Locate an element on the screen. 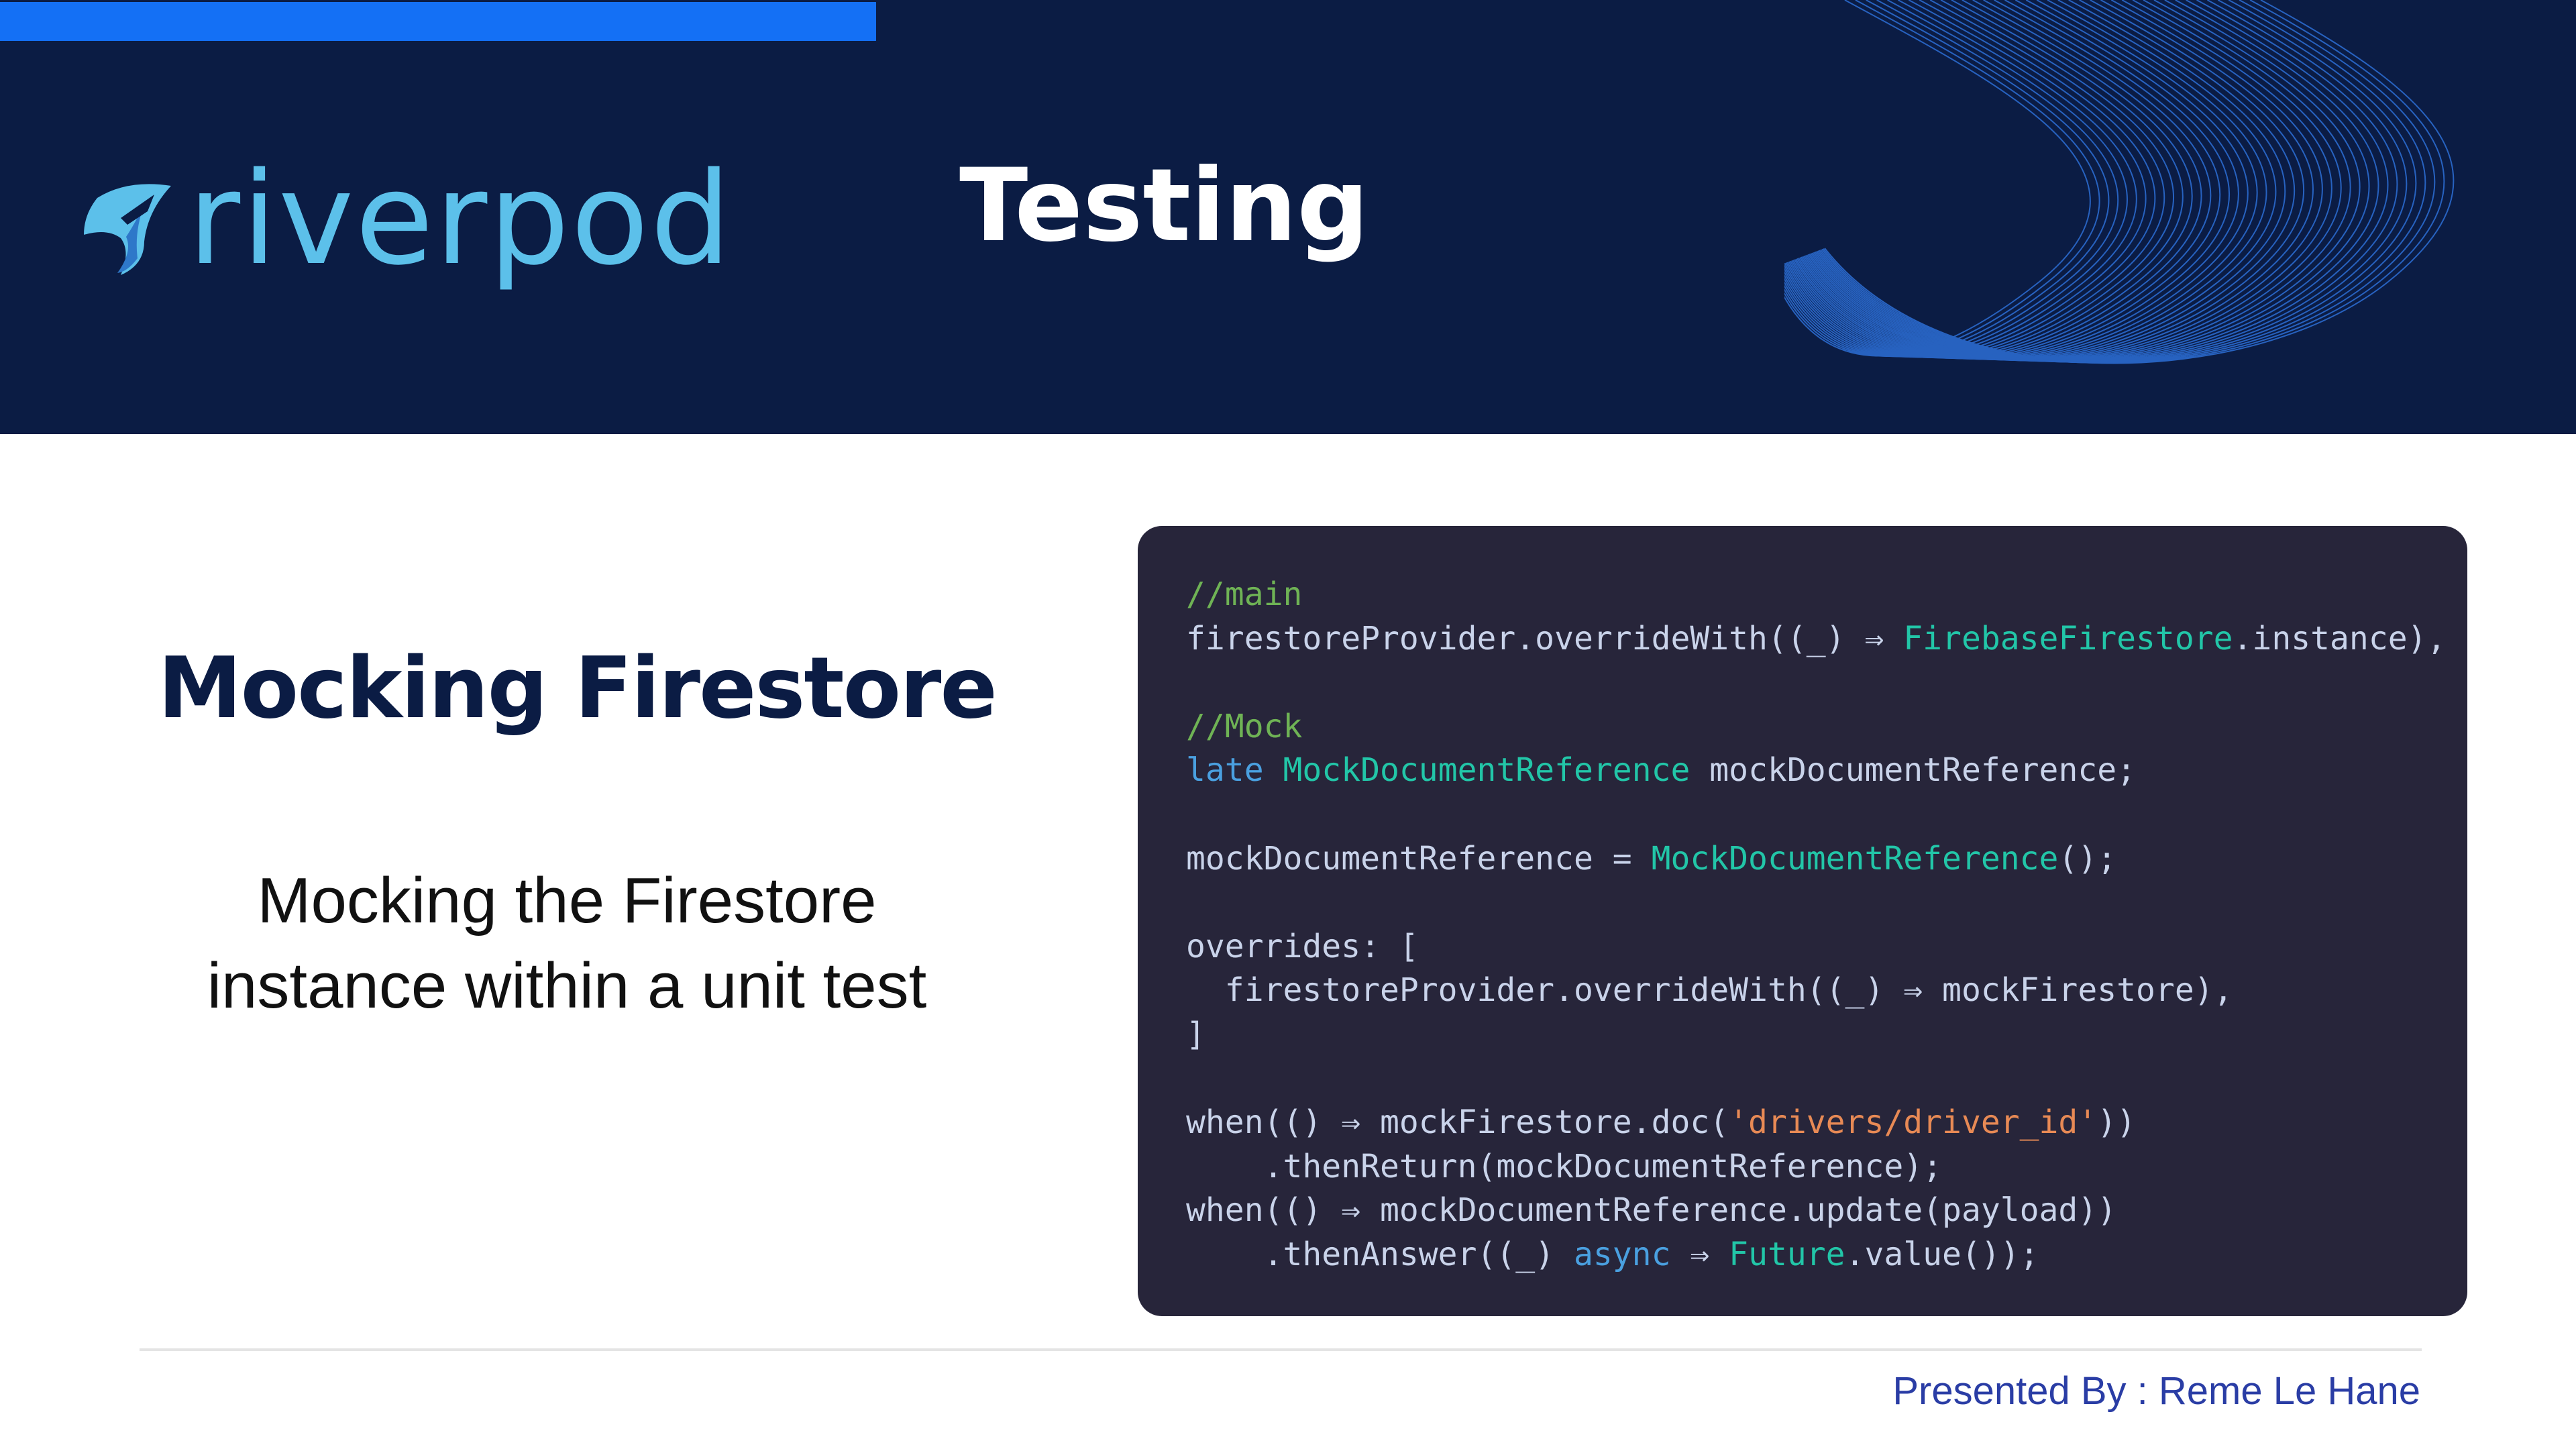 The width and height of the screenshot is (2576, 1449). code-token: mockDocumentReference = is located at coordinates (1419, 858).